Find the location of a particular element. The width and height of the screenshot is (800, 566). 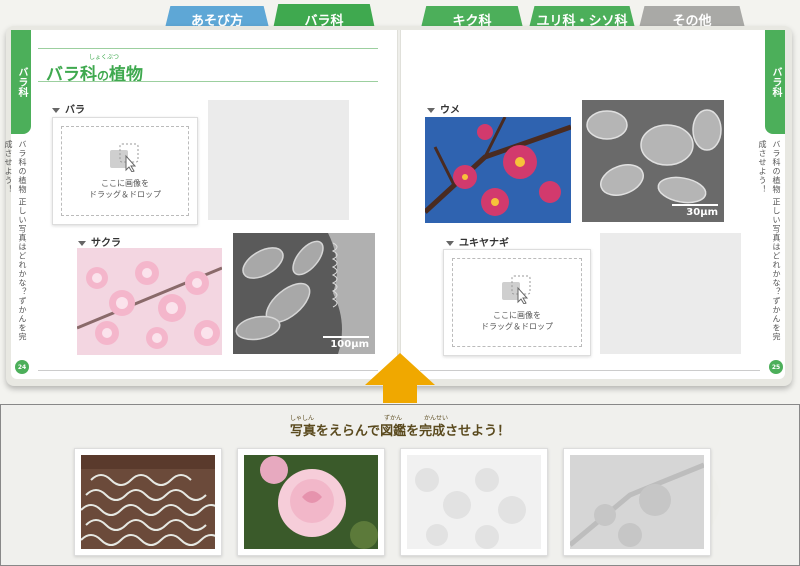

sakura-pollen-sem-photo: 100μm is located at coordinates (304, 293).